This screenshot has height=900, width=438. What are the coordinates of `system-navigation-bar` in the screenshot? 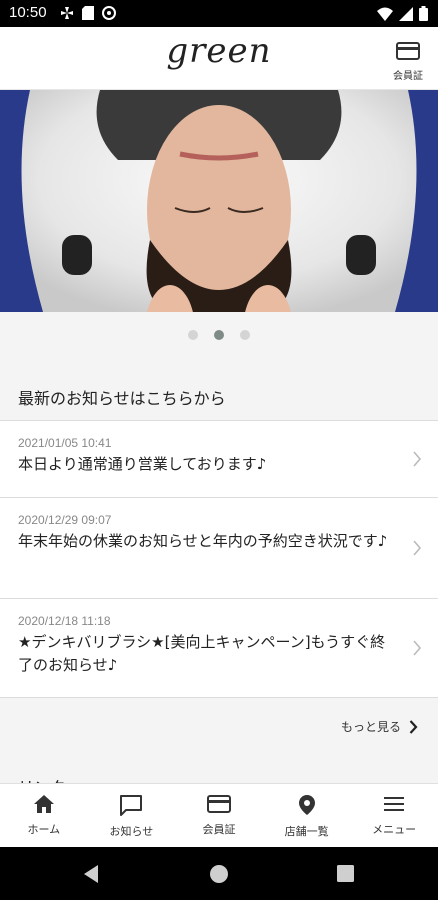 It's located at (219, 873).